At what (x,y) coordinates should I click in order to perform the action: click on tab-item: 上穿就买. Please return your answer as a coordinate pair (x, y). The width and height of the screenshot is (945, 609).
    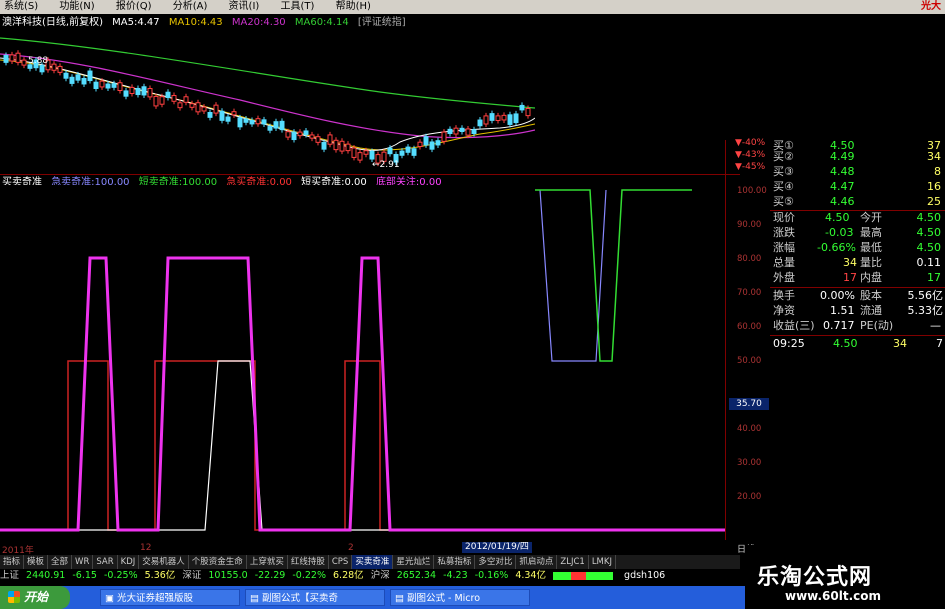
    Looking at the image, I should click on (267, 562).